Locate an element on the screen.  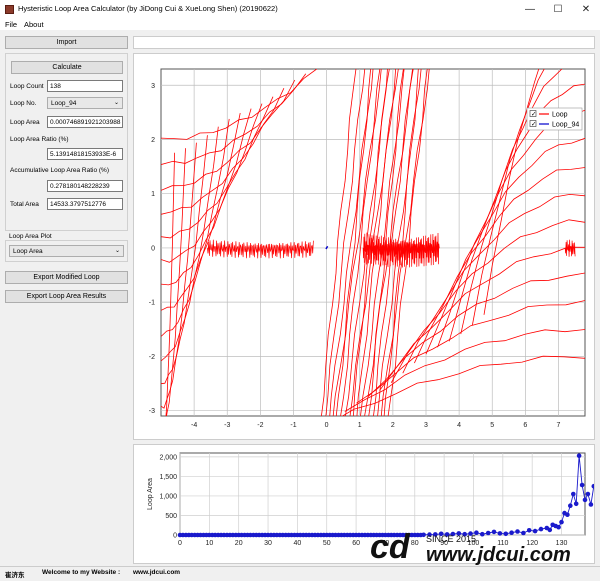
area-x-tick-label: 10 is located at coordinates (209, 543).